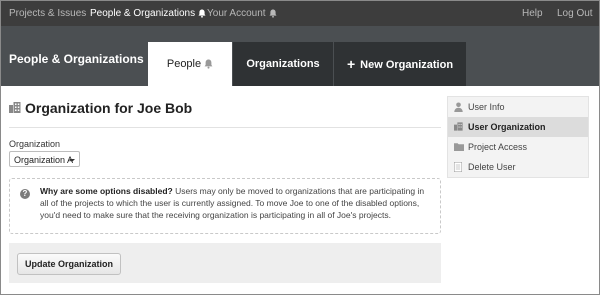 The image size is (600, 295). I want to click on nav-label: Projects & Issues, so click(48, 13).